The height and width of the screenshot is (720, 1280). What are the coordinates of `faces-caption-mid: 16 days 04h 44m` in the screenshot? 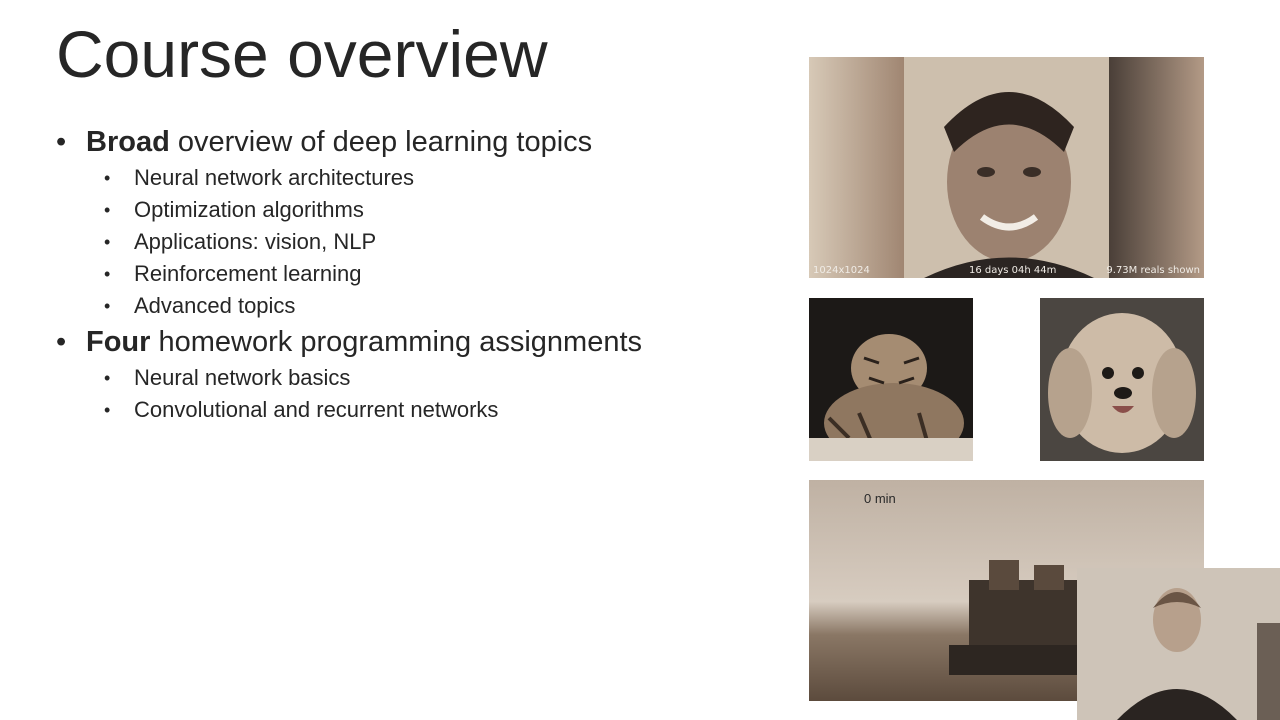 It's located at (1013, 270).